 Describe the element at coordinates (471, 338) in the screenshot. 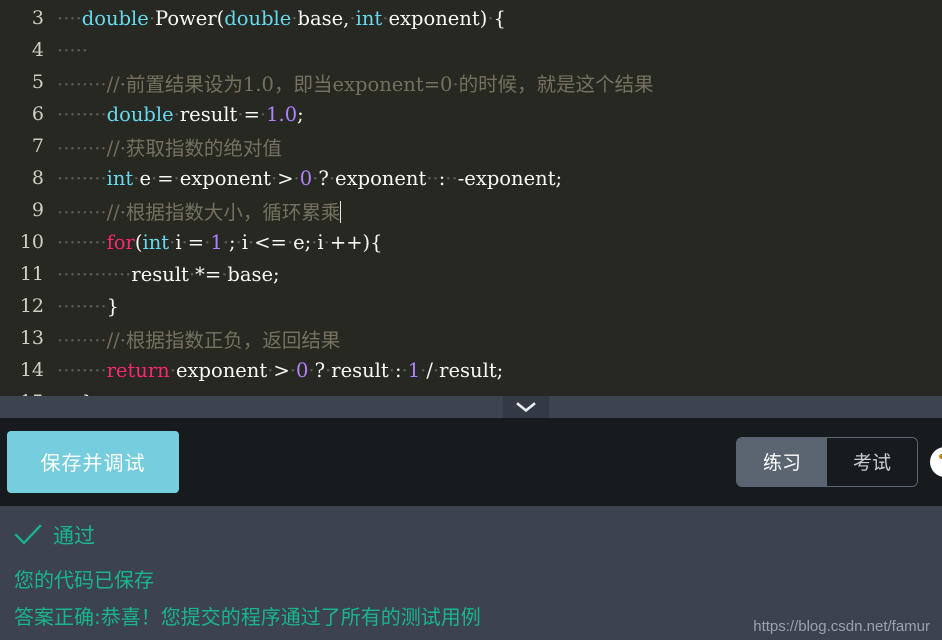

I see `code-line: 13 ········//·根据指数正负，返回结果` at that location.